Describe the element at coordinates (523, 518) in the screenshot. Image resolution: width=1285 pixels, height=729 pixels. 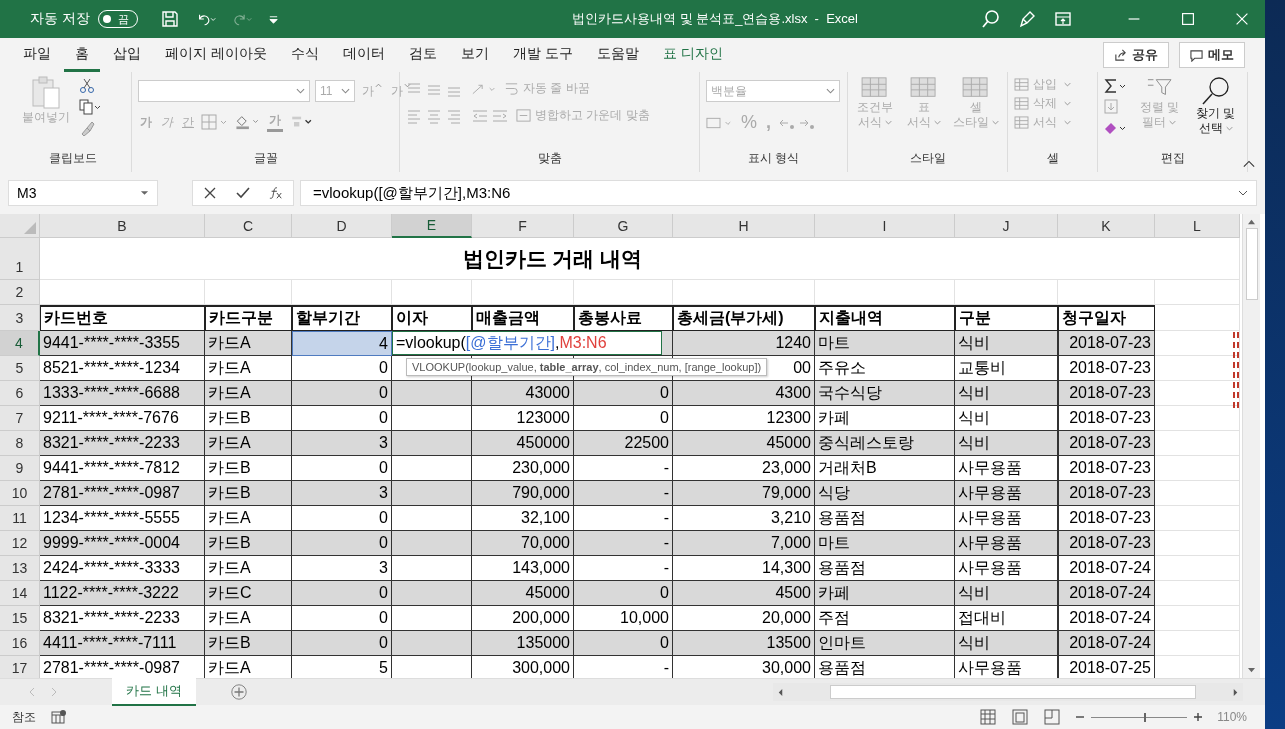
I see `table-cell: 32,100` at that location.